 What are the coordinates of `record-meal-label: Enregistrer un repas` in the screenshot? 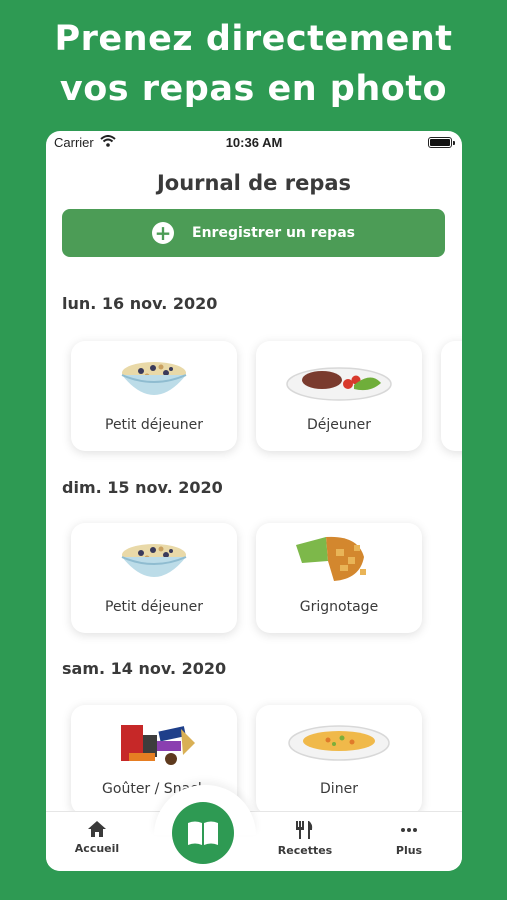 It's located at (273, 233).